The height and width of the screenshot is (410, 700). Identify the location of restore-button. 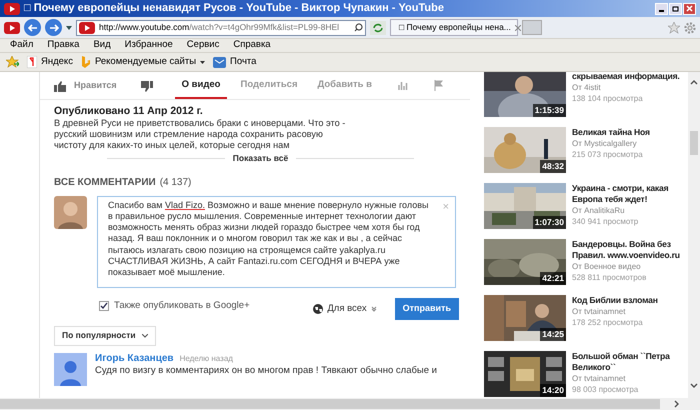
(675, 8).